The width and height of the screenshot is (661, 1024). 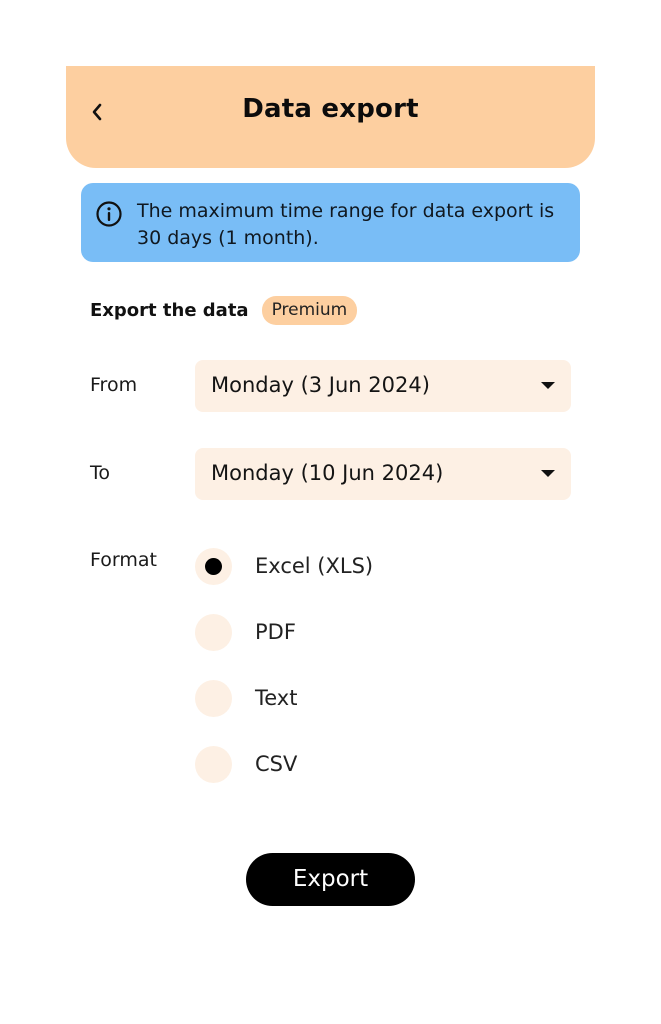 What do you see at coordinates (276, 698) in the screenshot?
I see `radio-label: Text` at bounding box center [276, 698].